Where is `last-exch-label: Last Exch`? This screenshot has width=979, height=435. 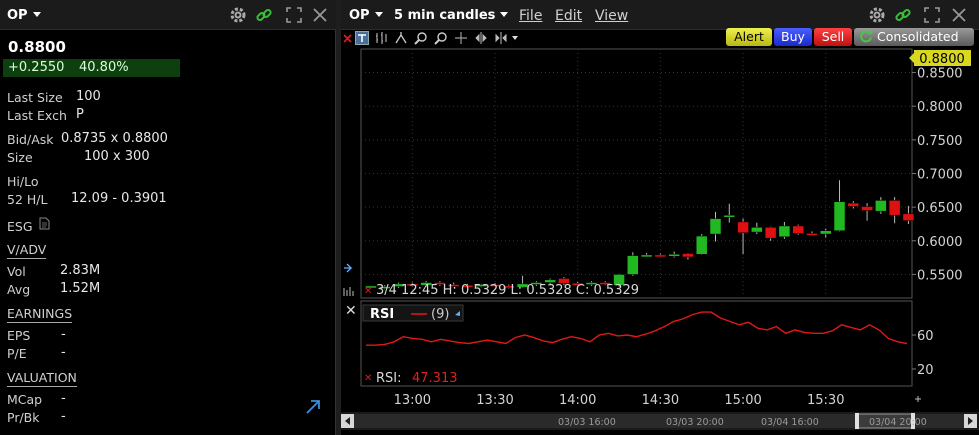 last-exch-label: Last Exch is located at coordinates (37, 115).